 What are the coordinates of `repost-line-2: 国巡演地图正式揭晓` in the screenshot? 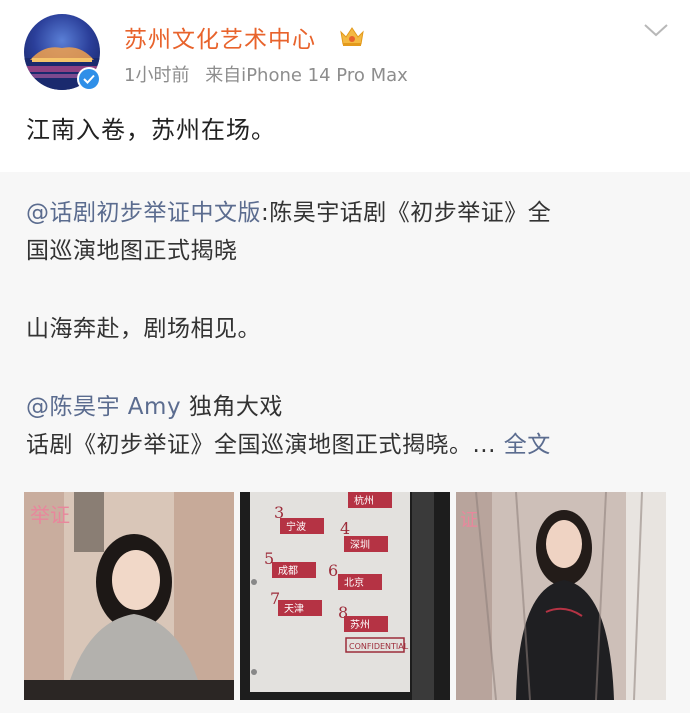 It's located at (132, 251).